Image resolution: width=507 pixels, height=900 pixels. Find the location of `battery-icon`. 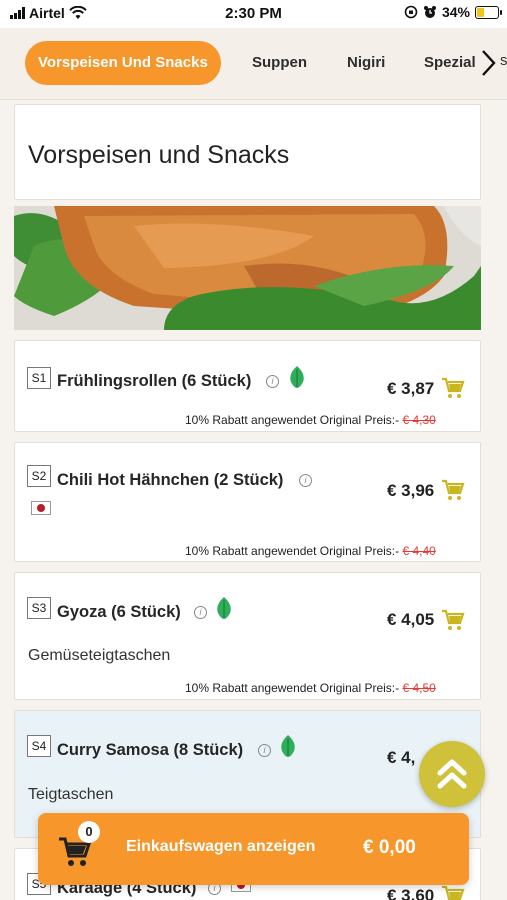

battery-icon is located at coordinates (488, 12).